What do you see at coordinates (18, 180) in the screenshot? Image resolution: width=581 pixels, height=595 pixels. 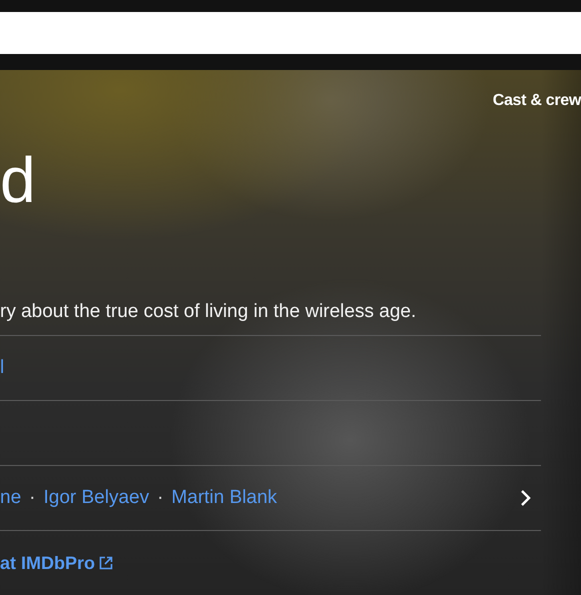 I see `movie-title: d` at bounding box center [18, 180].